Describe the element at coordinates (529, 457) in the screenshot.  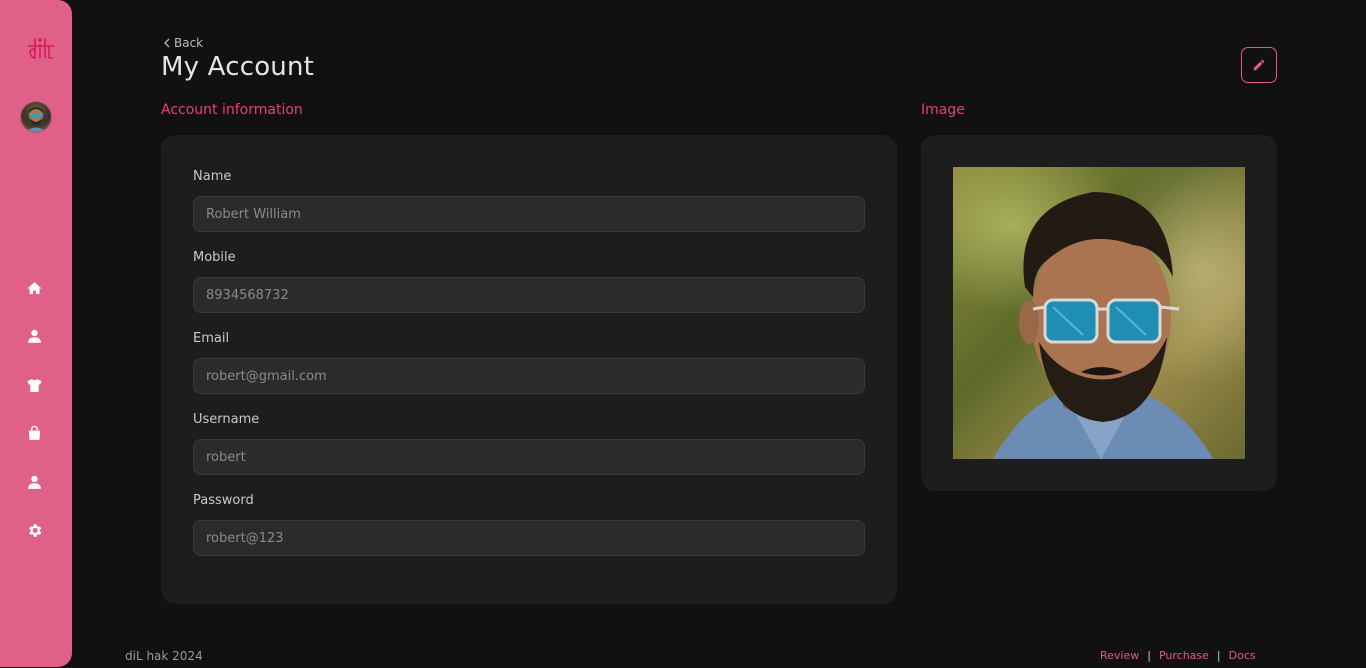
I see `username-field` at that location.